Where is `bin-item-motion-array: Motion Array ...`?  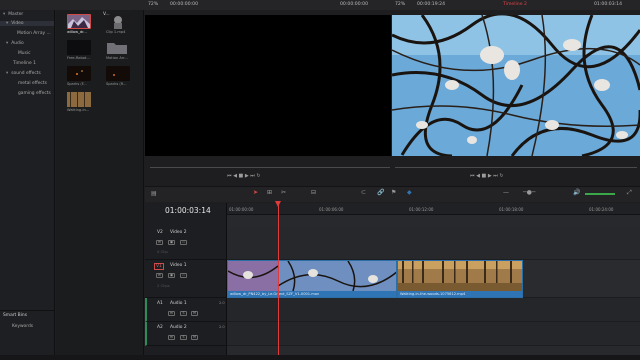
bin-item-motion-array: Motion Array ... is located at coordinates (34, 33).